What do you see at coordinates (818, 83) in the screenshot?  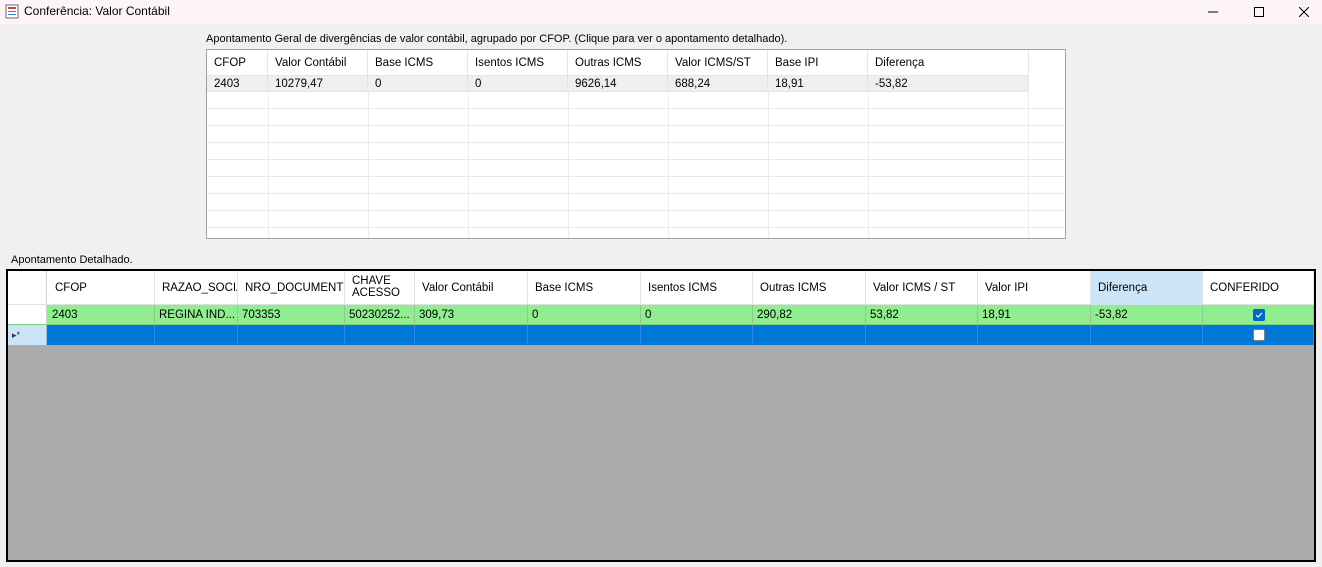 I see `summary-cell-base-ipi: 18,91` at bounding box center [818, 83].